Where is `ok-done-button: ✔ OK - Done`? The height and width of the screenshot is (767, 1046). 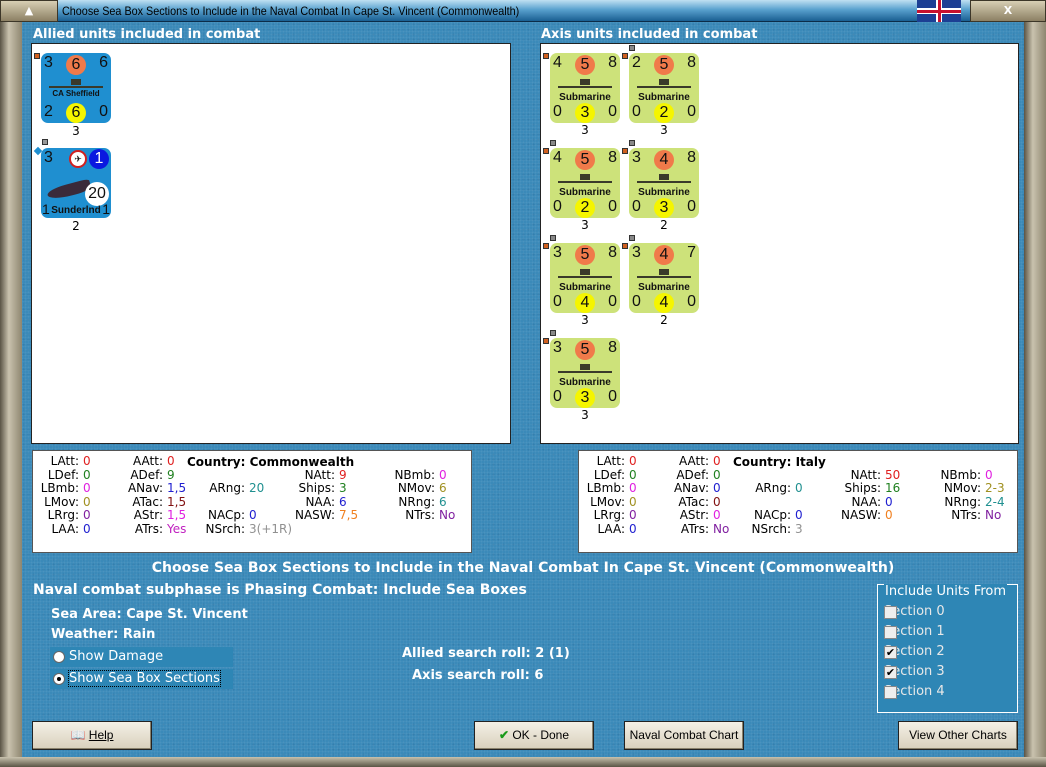
ok-done-button: ✔ OK - Done is located at coordinates (534, 735).